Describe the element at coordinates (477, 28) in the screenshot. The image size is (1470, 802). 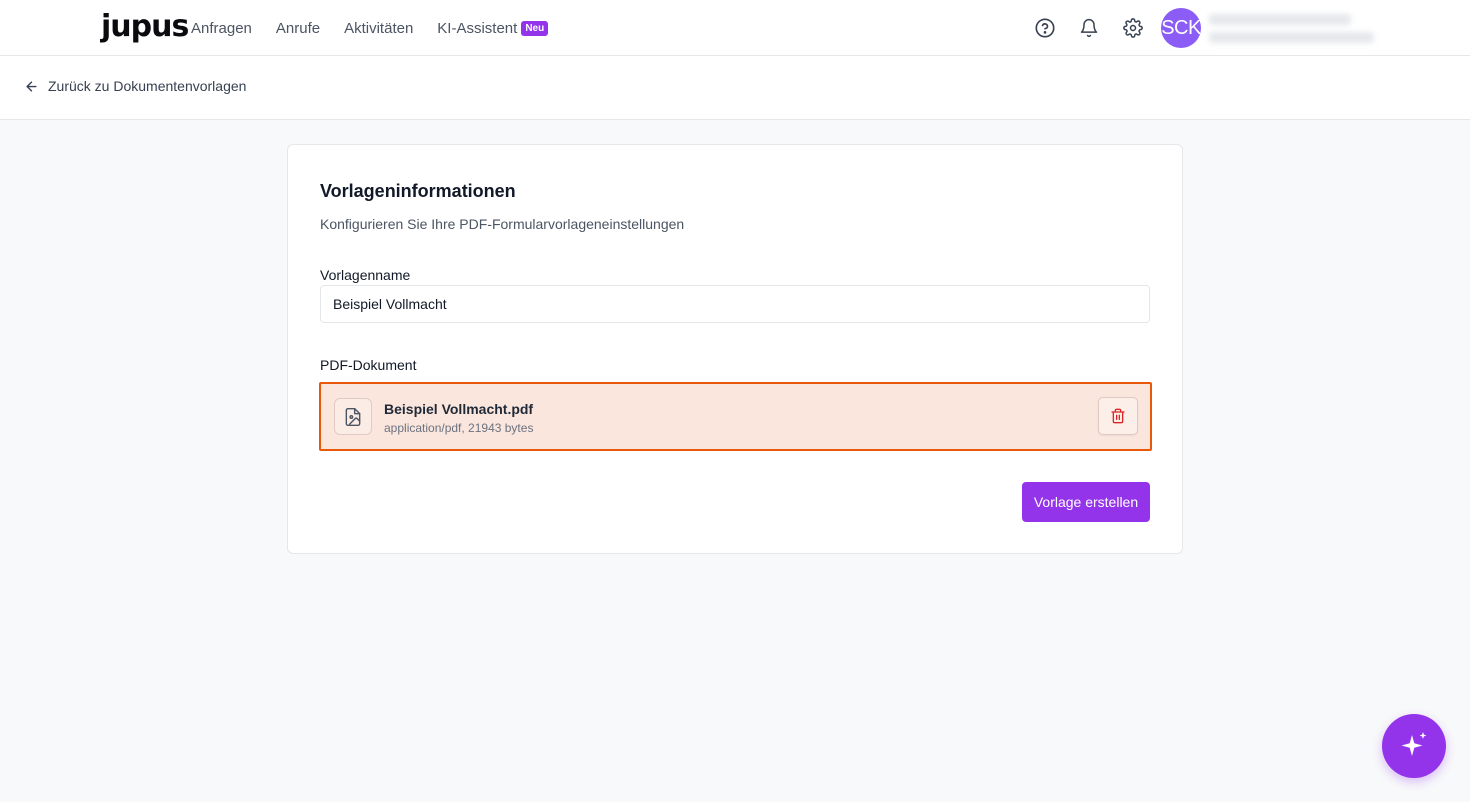
I see `nav-item-label: KI-Assistent` at that location.